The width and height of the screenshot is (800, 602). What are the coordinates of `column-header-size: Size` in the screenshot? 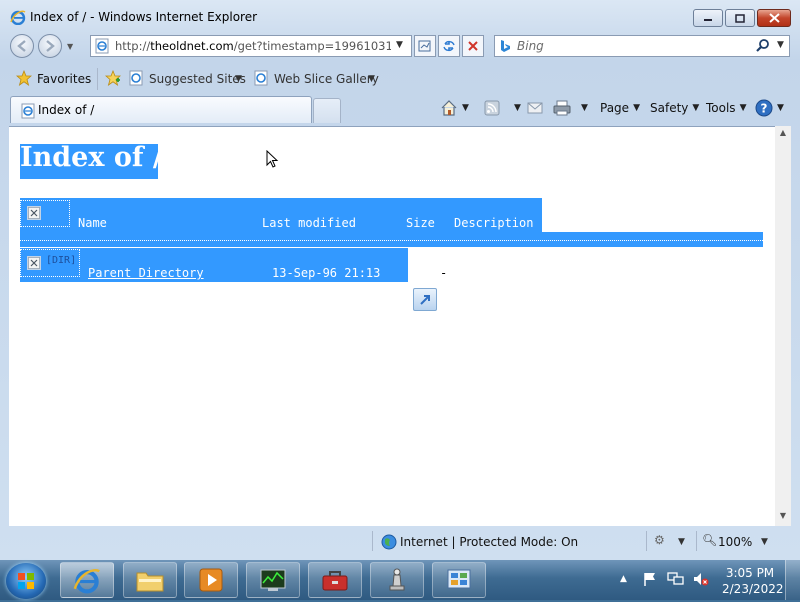 It's located at (420, 223).